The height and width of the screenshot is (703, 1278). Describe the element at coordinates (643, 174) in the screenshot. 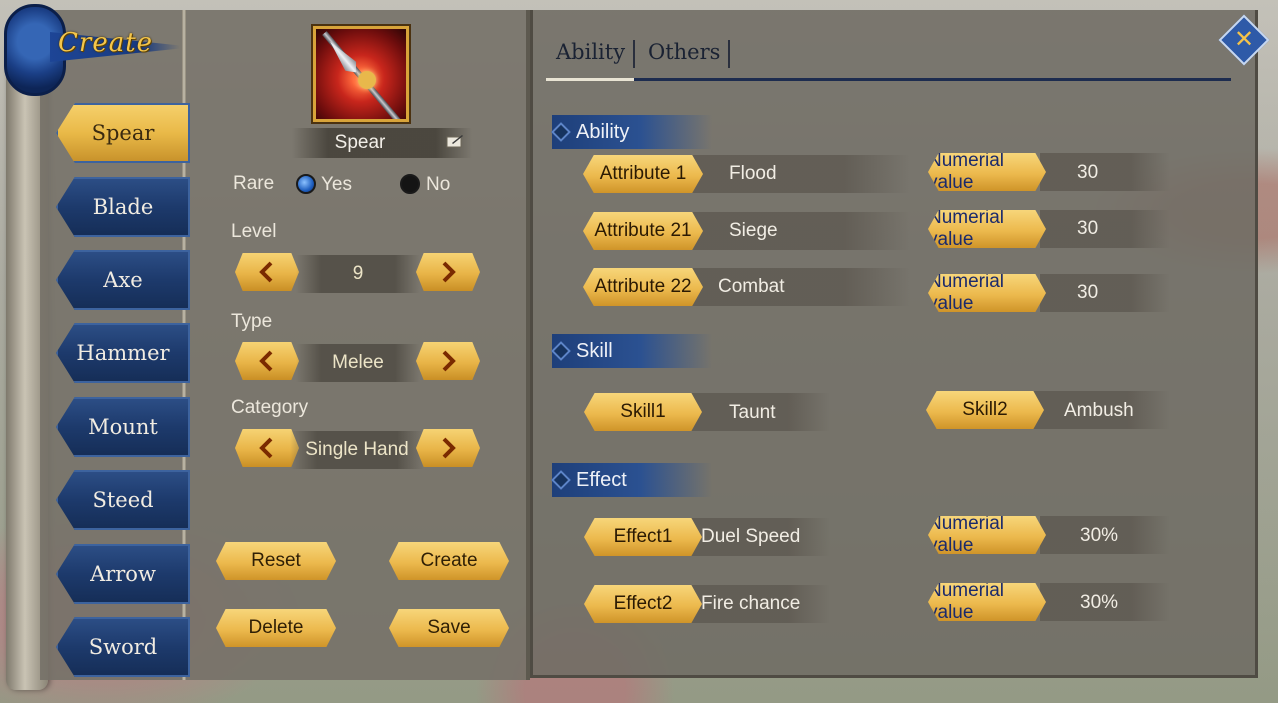

I see `attribute-1-button: Attribute 1` at that location.